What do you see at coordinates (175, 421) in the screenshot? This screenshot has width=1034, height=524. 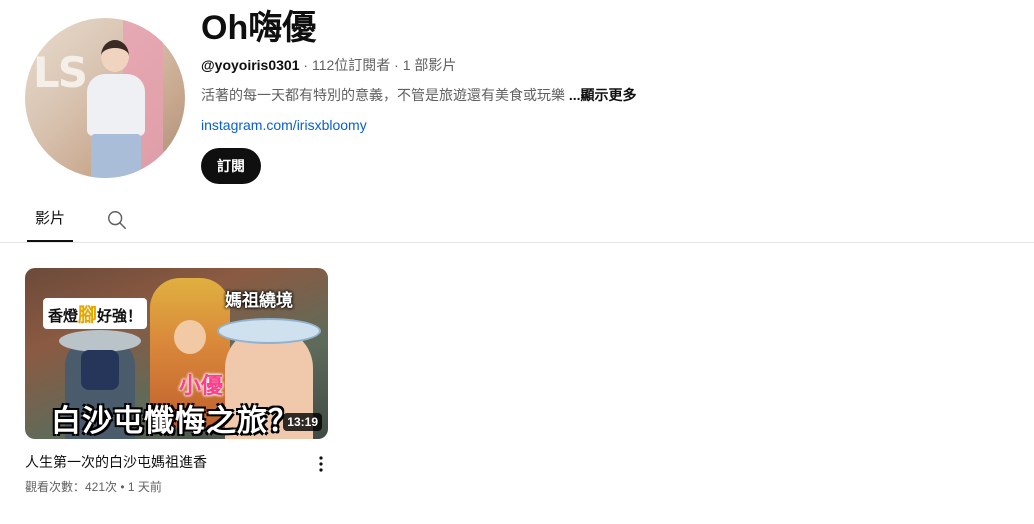 I see `thumbnail-caption-main: 白沙屯懺悔之旅？` at bounding box center [175, 421].